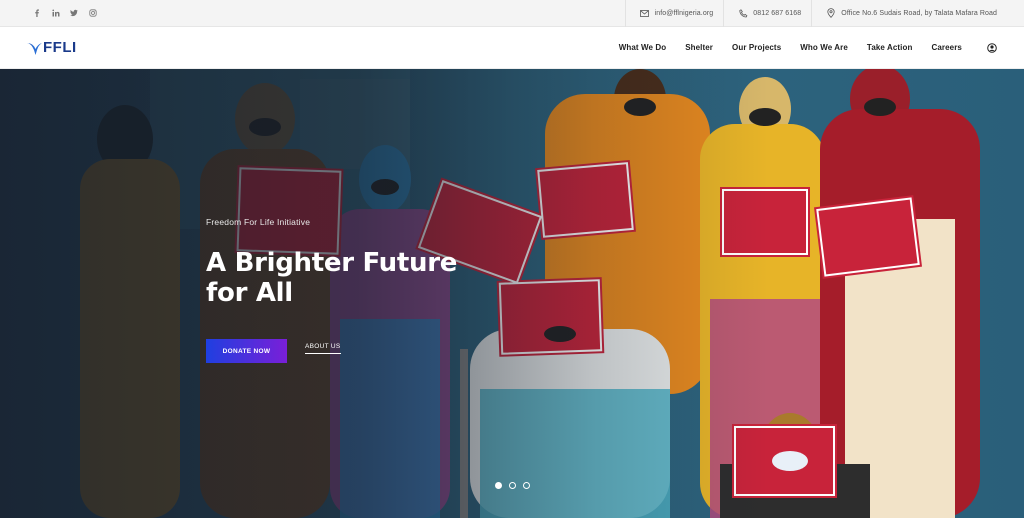 This screenshot has width=1024, height=518. I want to click on donate-now-button: DONATE NOW, so click(246, 351).